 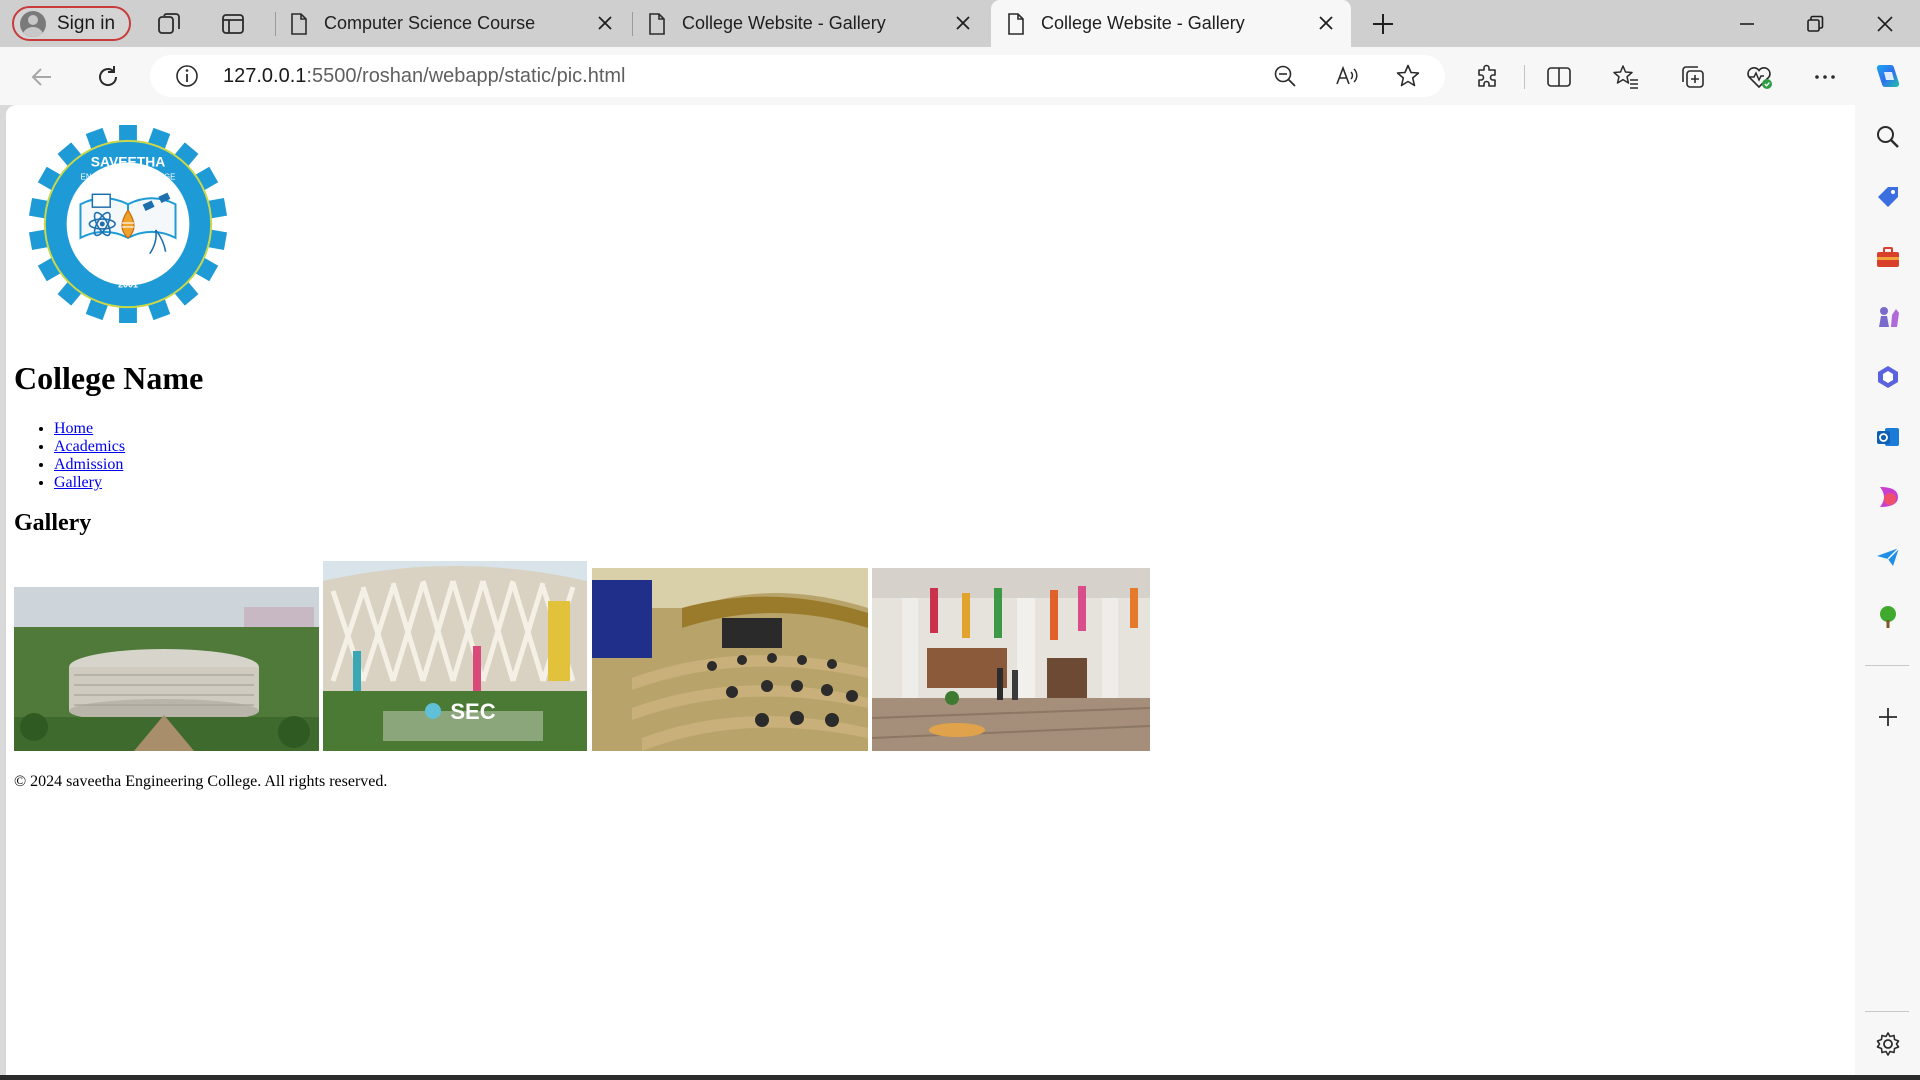 I want to click on url-host: 127.0.0.1, so click(x=265, y=76).